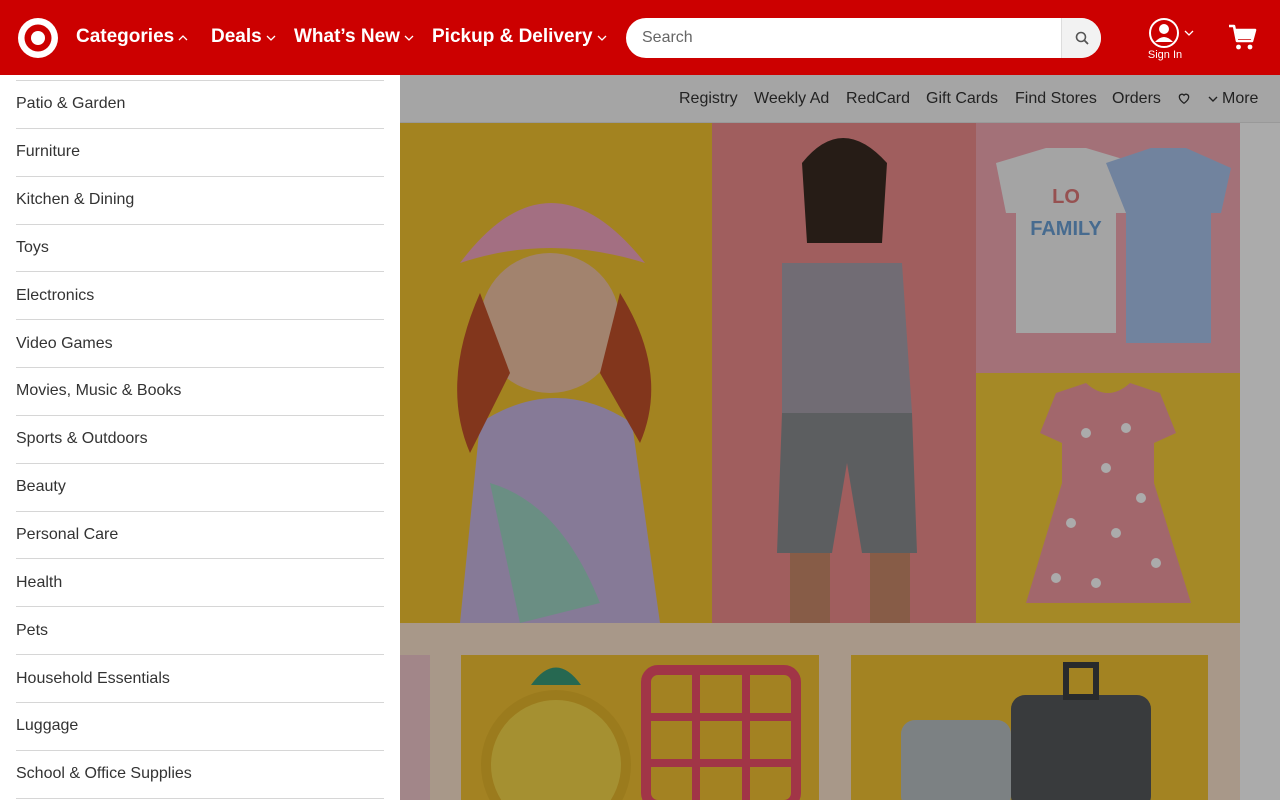  I want to click on category-item-movies-music-books: Movies, Music & Books, so click(200, 392).